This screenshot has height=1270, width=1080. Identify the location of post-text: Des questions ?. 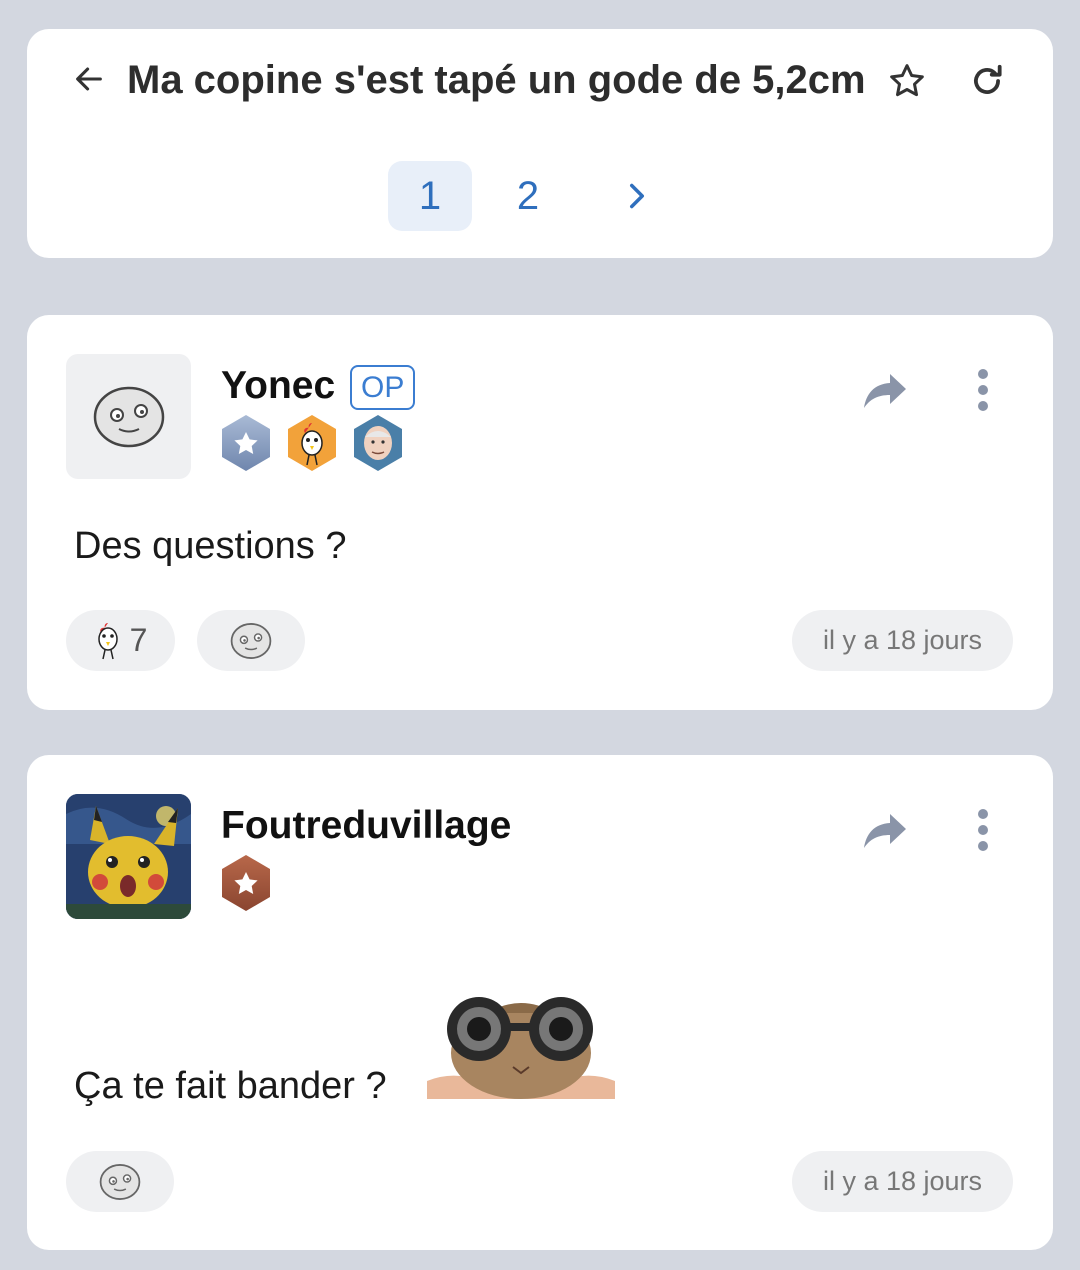
(210, 546).